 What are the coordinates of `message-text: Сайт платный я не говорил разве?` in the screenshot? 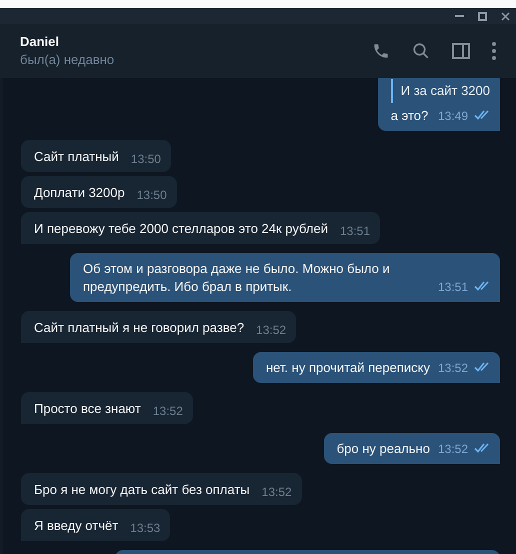 It's located at (139, 328).